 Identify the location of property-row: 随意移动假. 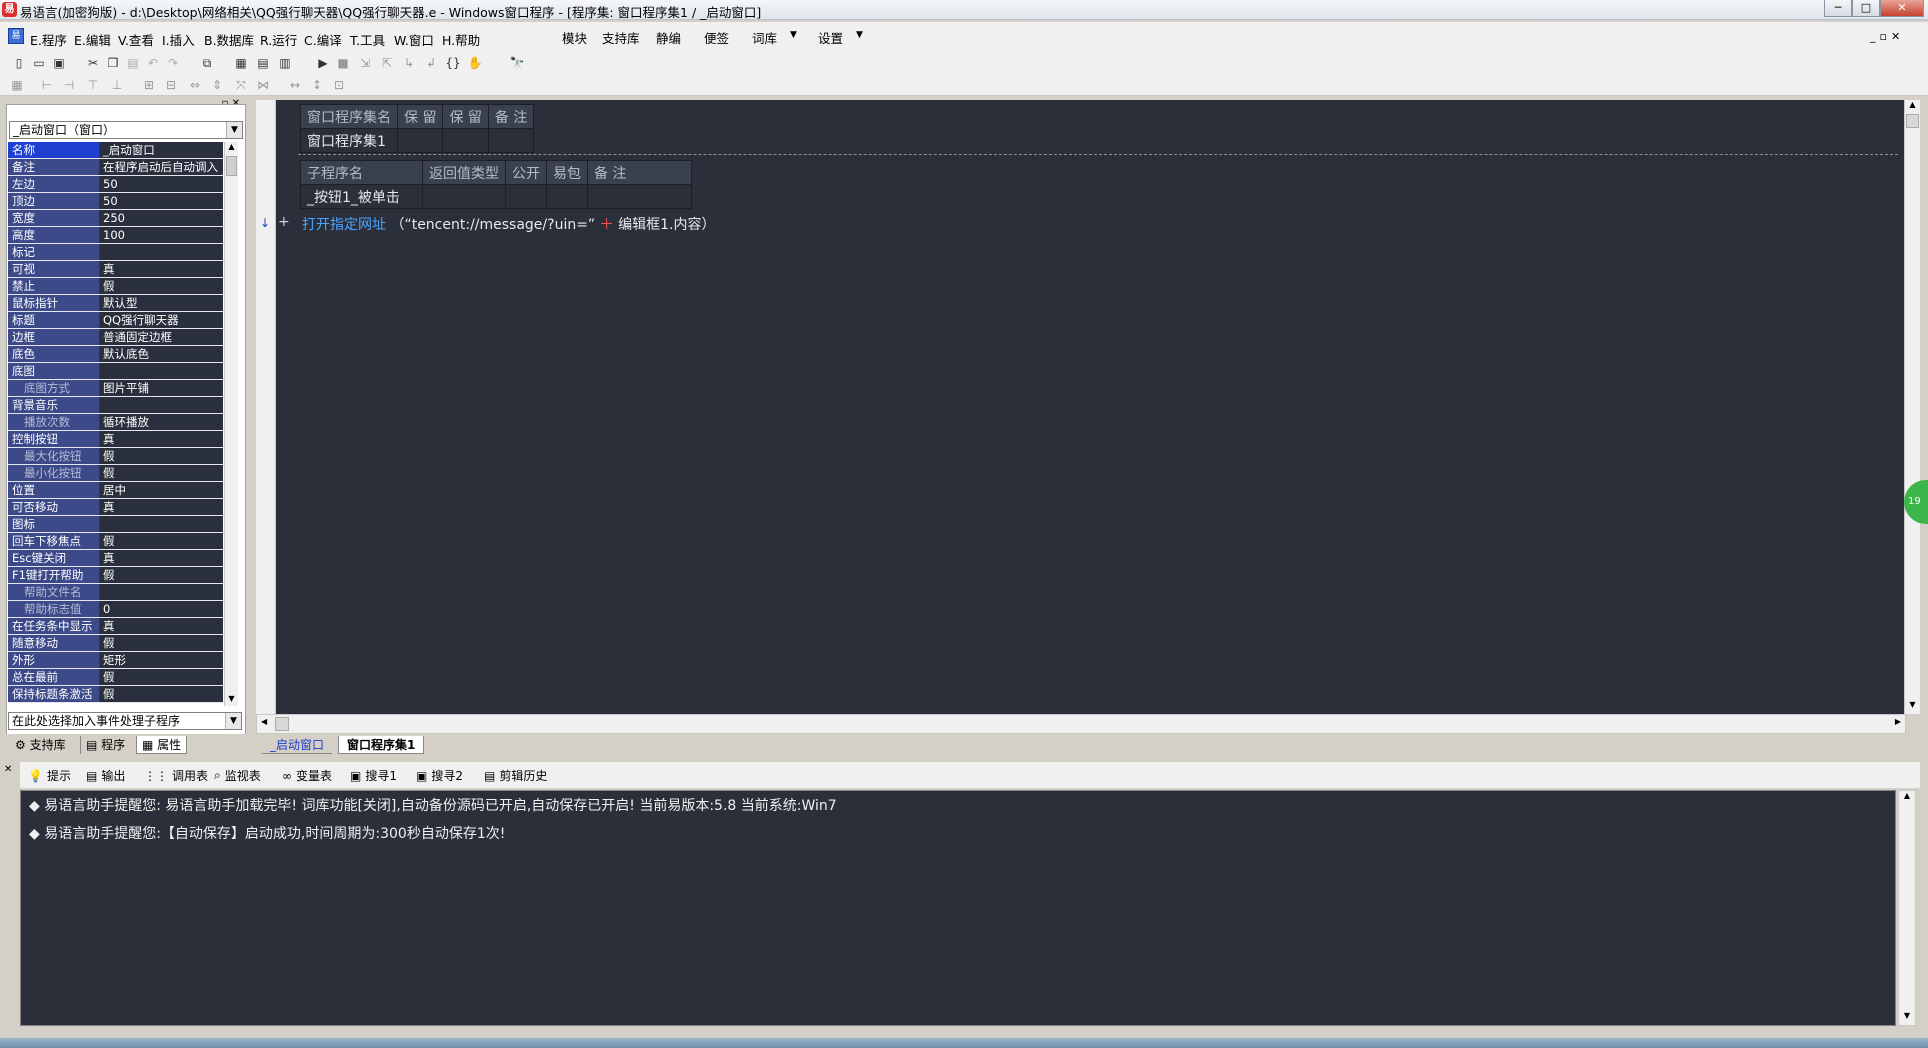
(115, 643).